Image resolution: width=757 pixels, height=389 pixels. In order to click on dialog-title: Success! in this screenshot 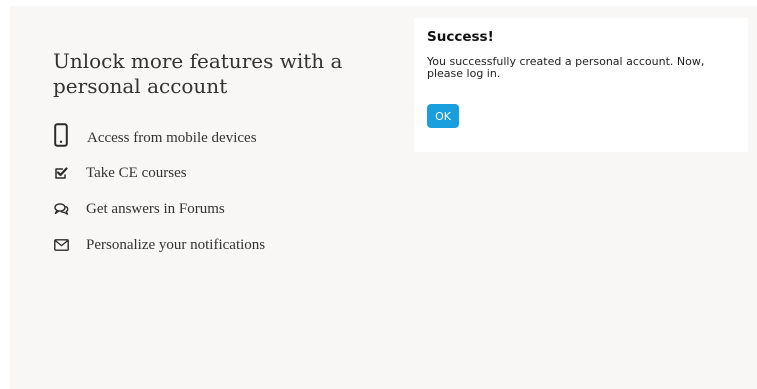, I will do `click(460, 37)`.